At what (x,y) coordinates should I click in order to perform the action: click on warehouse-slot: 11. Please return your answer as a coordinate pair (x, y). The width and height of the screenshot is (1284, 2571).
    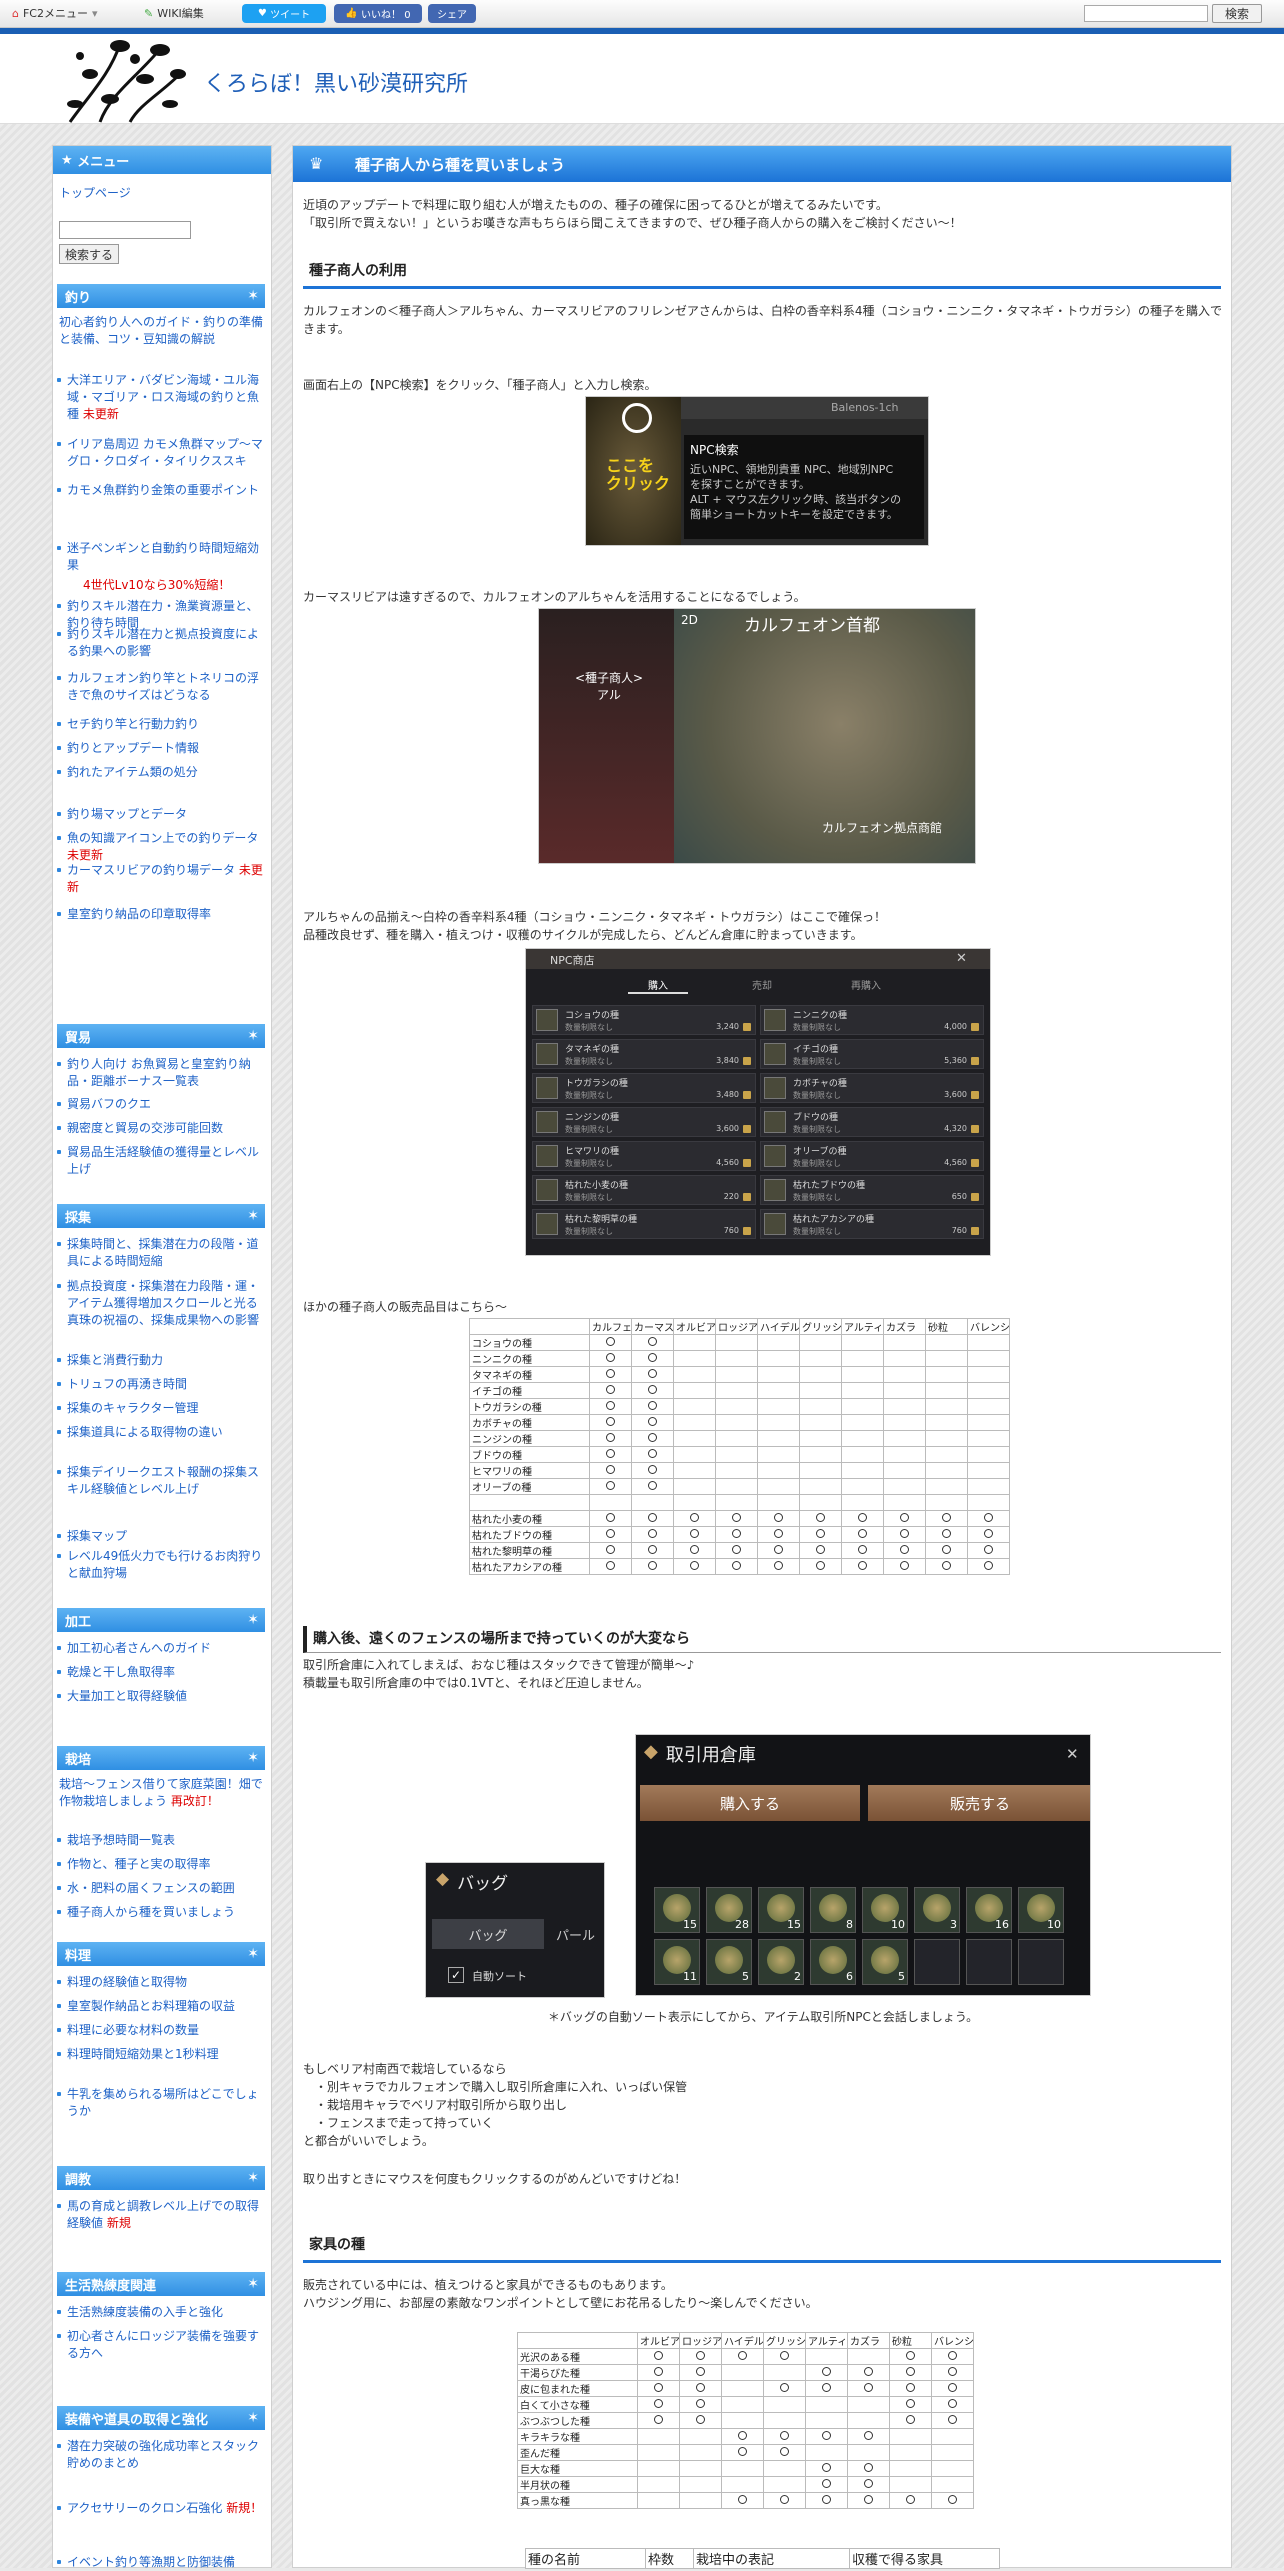
    Looking at the image, I should click on (677, 1962).